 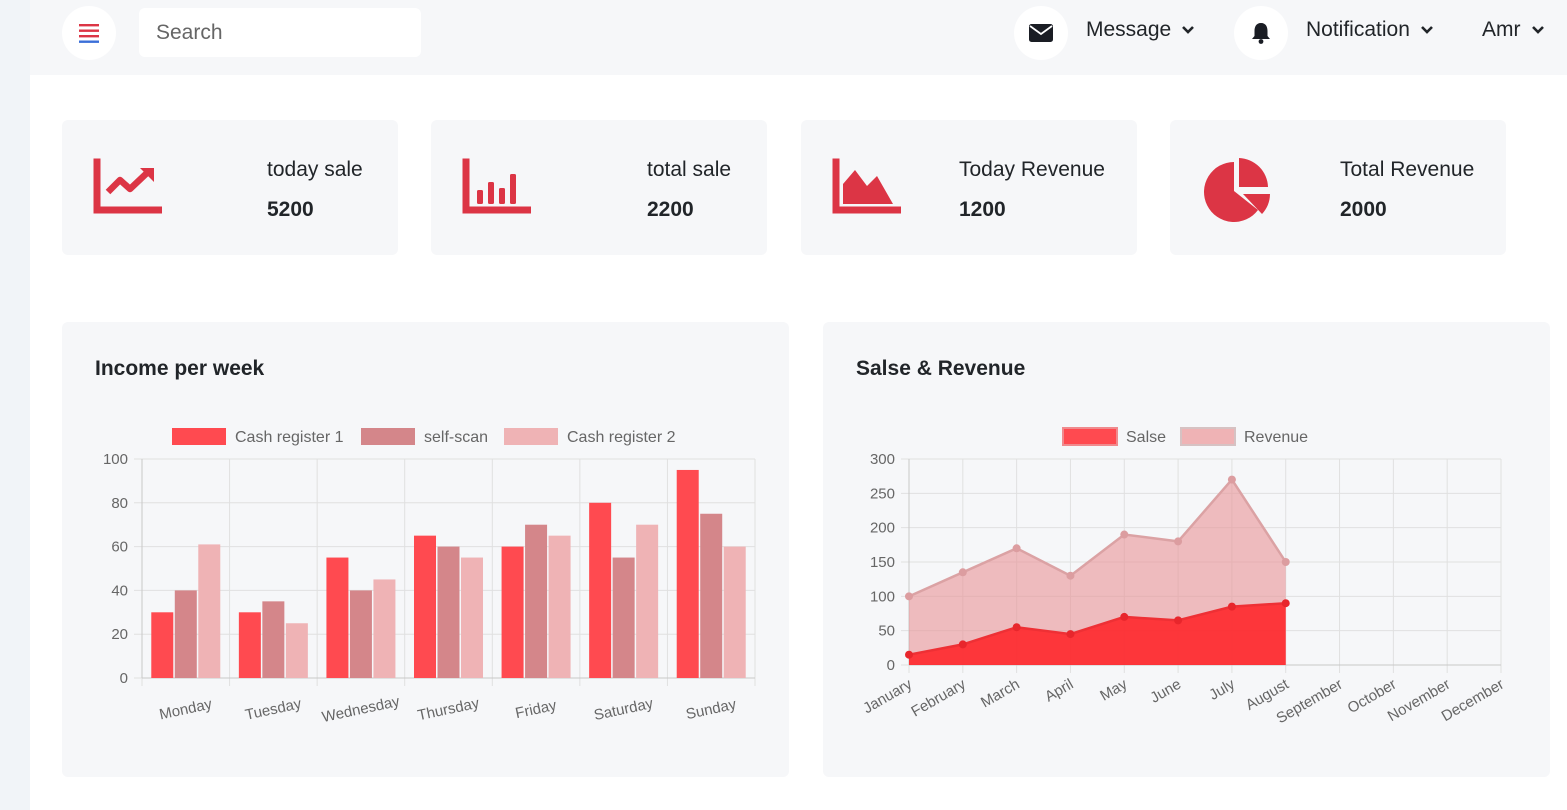 I want to click on stat-value: 1200, so click(x=982, y=209).